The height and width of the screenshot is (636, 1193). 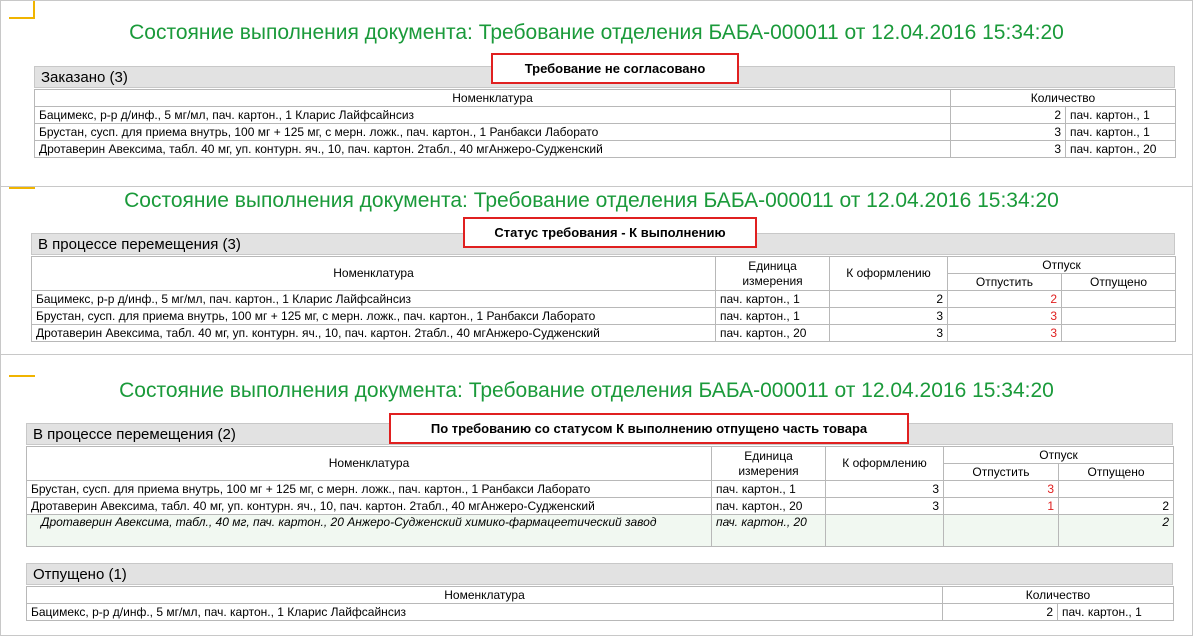 What do you see at coordinates (615, 68) in the screenshot?
I see `status-callout: Требование не согласовано` at bounding box center [615, 68].